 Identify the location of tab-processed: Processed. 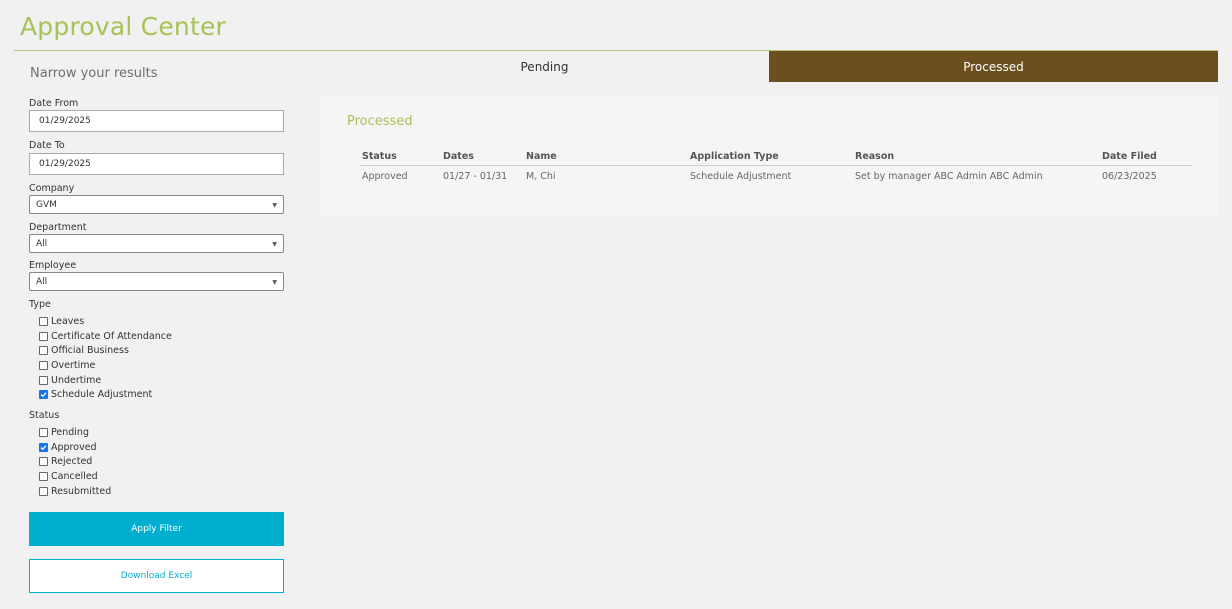
(993, 66).